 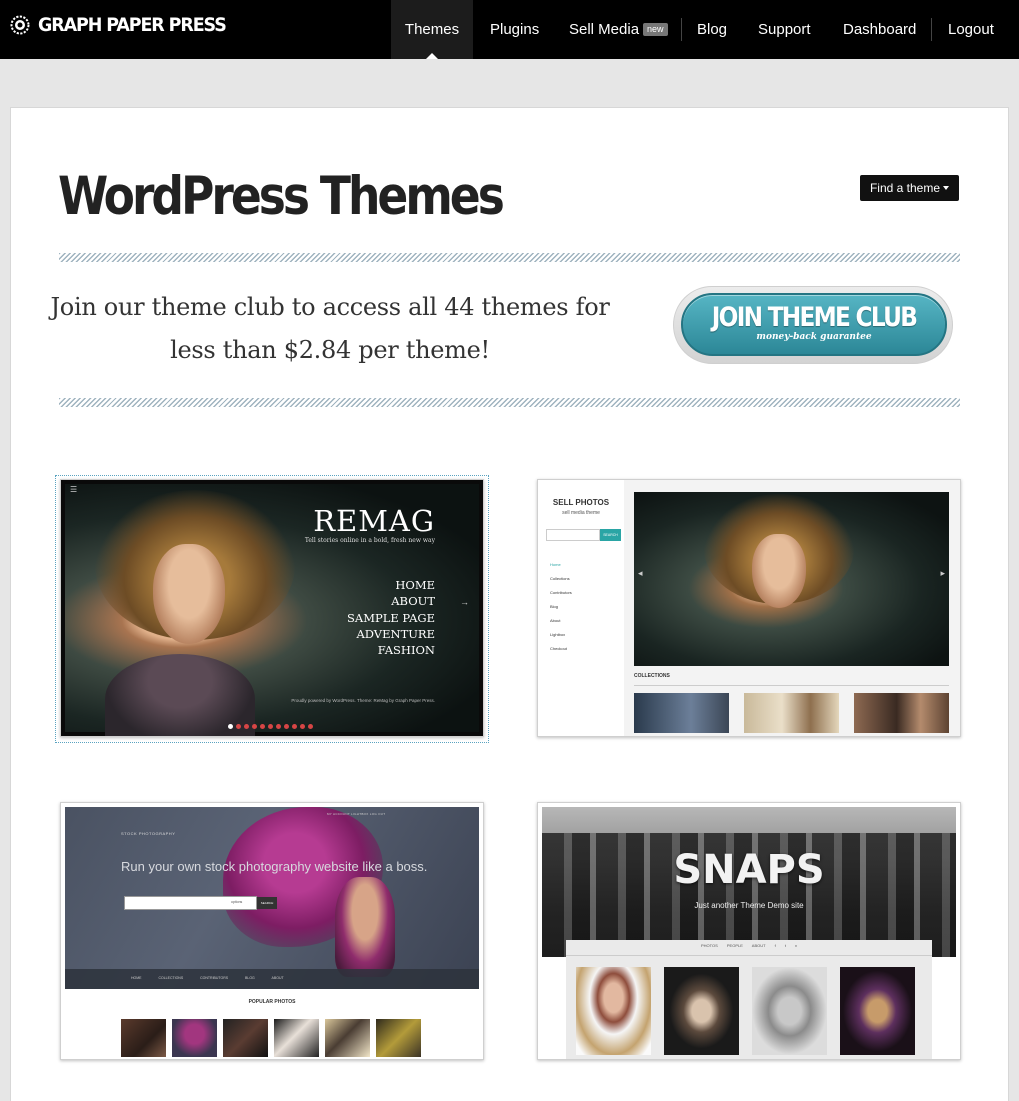 What do you see at coordinates (189, 594) in the screenshot?
I see `remag-face` at bounding box center [189, 594].